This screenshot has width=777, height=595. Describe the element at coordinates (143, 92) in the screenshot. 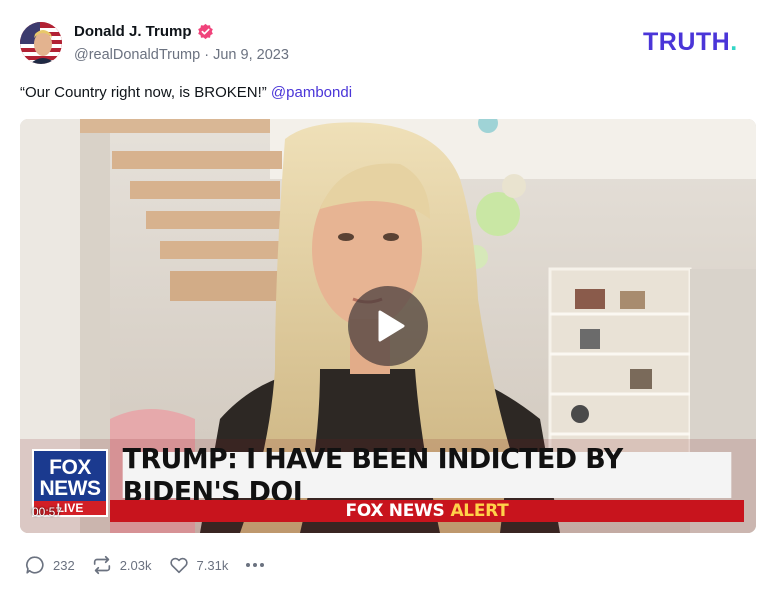

I see `post-body: “Our Country right now, is BROKEN!”` at that location.